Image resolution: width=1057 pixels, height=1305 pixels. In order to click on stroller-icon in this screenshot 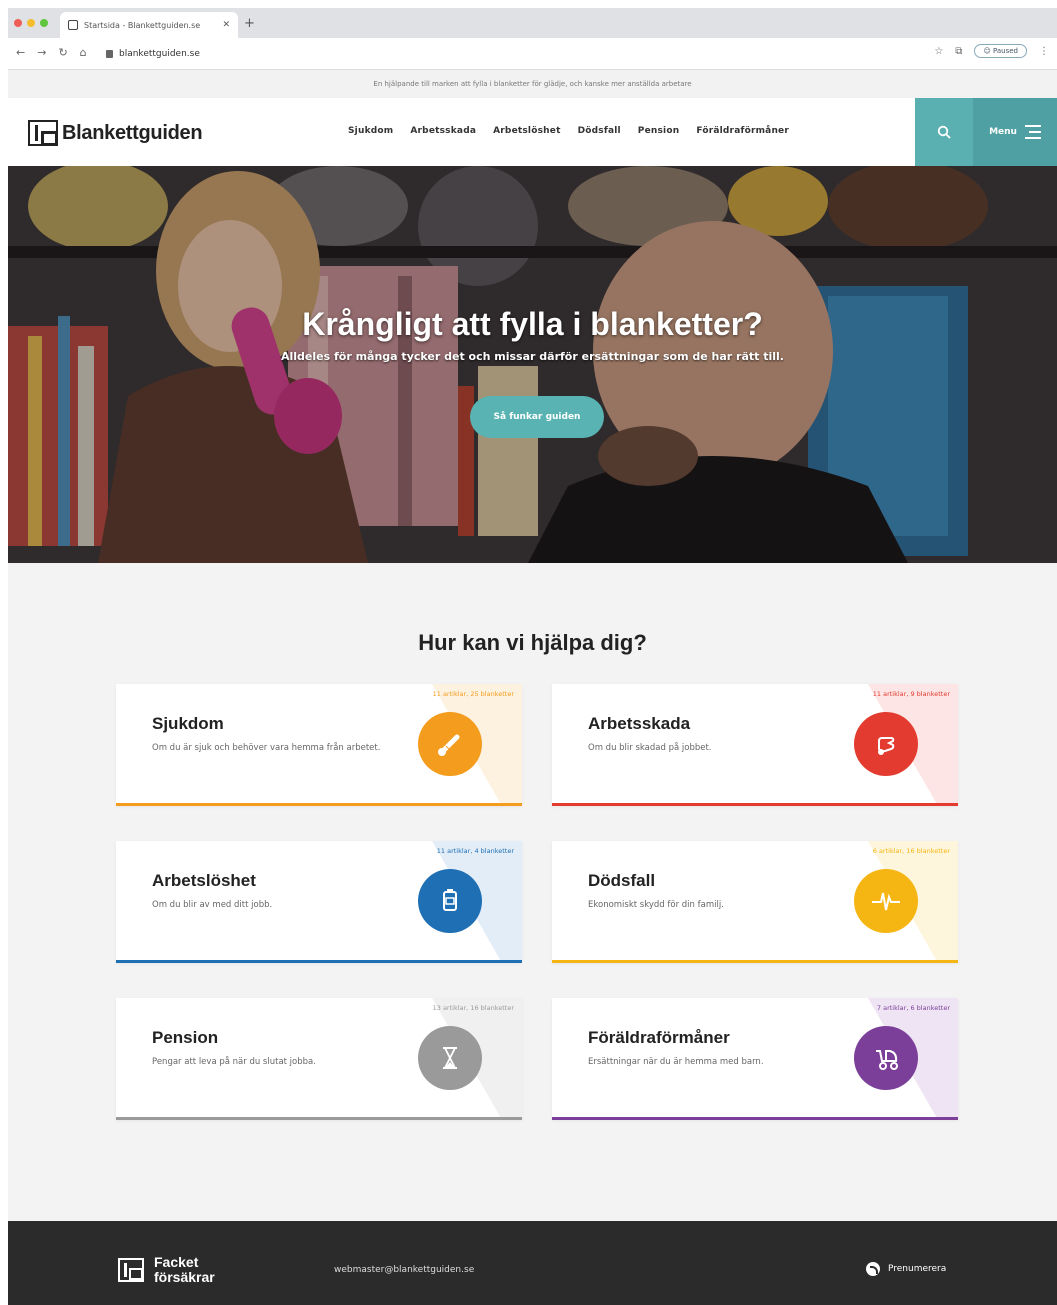, I will do `click(886, 1058)`.